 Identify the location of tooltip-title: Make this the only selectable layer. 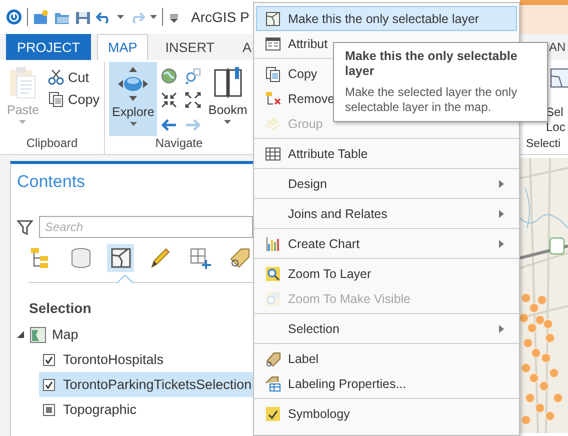
(431, 64).